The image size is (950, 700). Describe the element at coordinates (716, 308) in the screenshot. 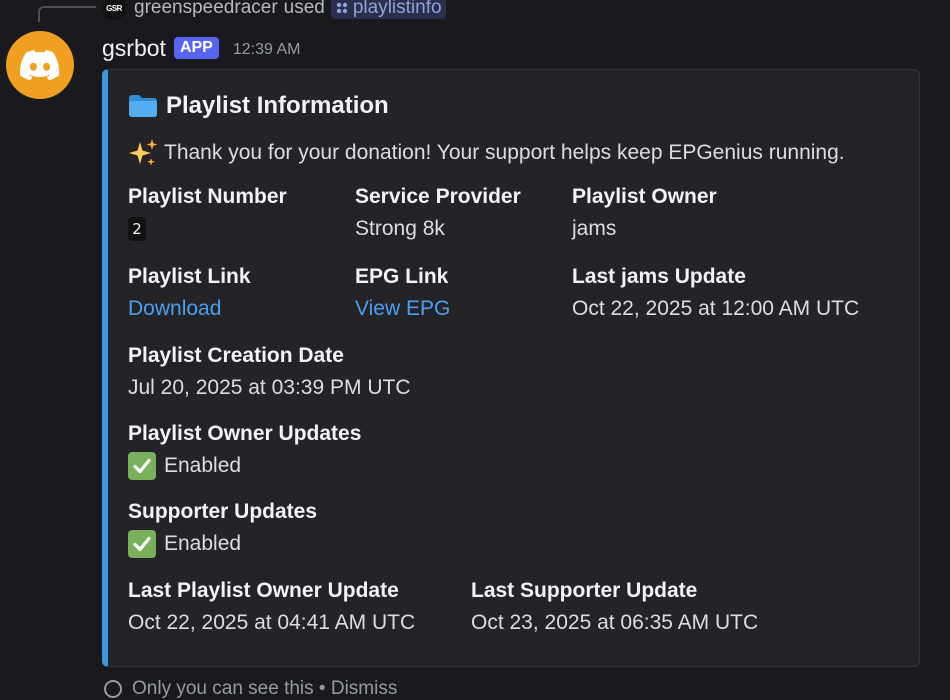

I see `last-jams-update-value: Oct 22, 2025 at 12:00 AM UTC` at that location.